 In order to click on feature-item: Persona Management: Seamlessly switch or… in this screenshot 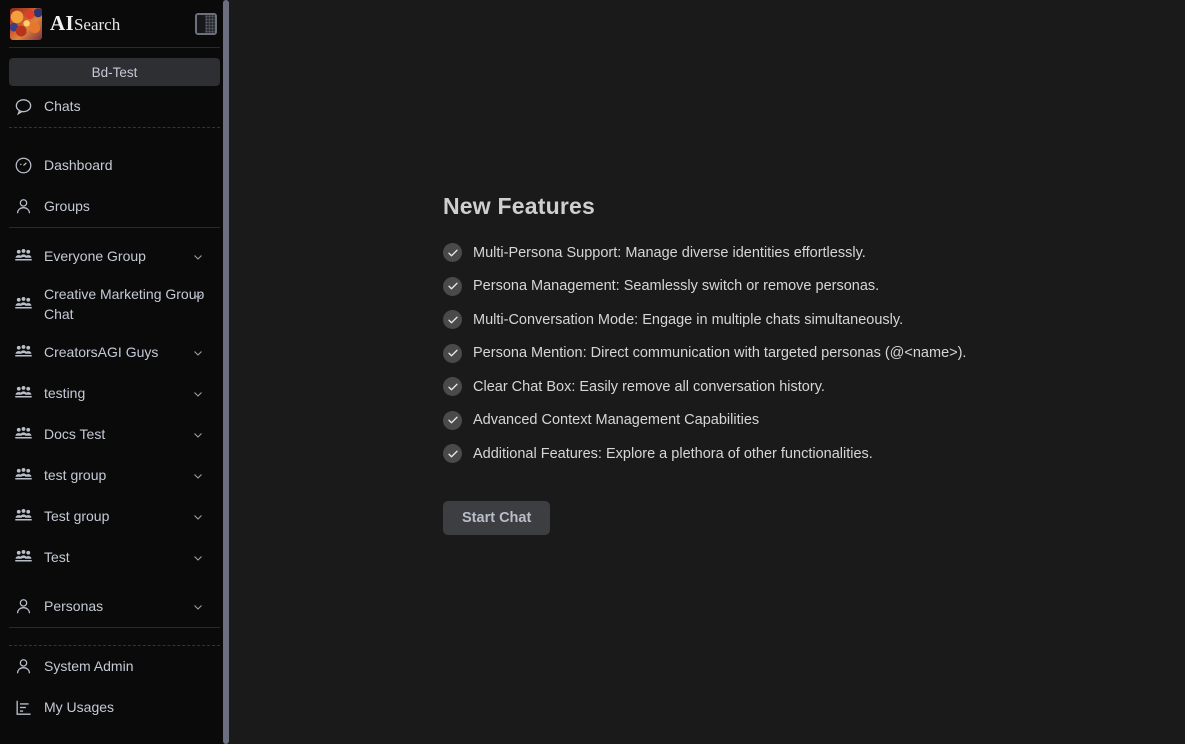, I will do `click(704, 286)`.